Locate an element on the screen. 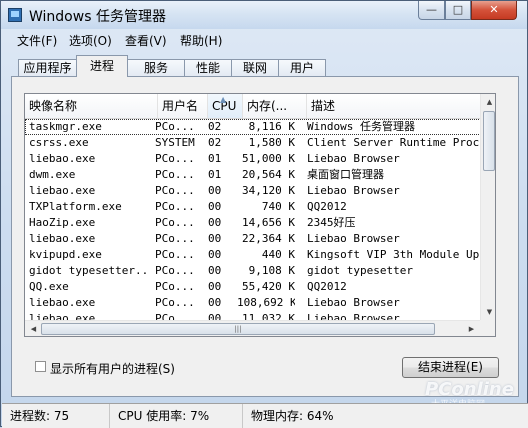 This screenshot has width=528, height=428. horizontal-scroll-thumb: ||| is located at coordinates (238, 329).